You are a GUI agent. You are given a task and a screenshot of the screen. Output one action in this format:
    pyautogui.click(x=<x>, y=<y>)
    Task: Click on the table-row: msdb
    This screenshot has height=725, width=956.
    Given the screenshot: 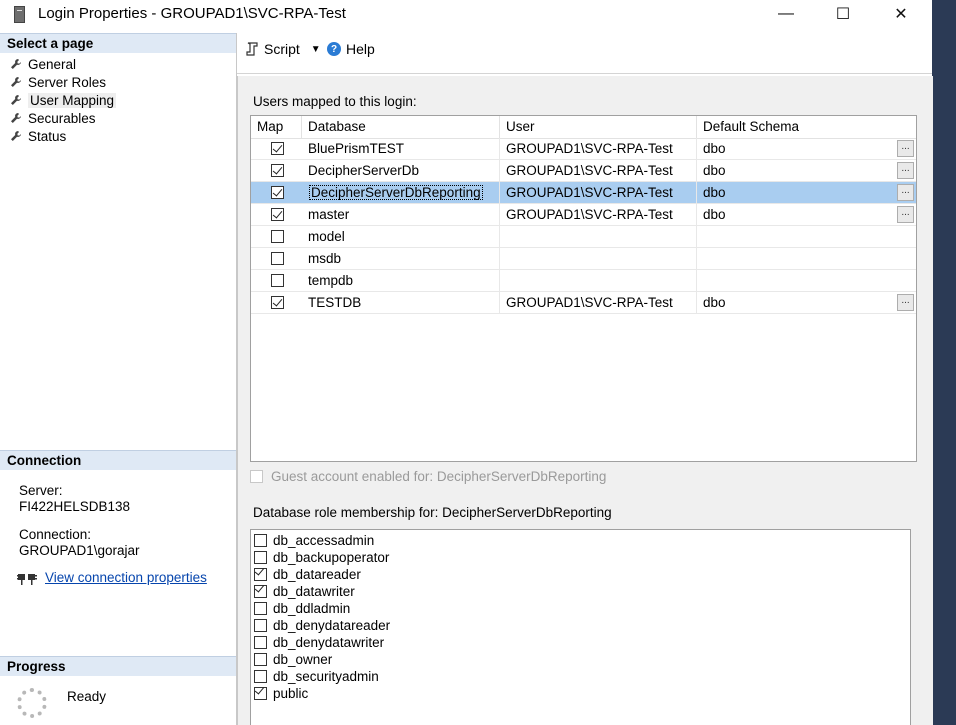 What is the action you would take?
    pyautogui.click(x=583, y=259)
    